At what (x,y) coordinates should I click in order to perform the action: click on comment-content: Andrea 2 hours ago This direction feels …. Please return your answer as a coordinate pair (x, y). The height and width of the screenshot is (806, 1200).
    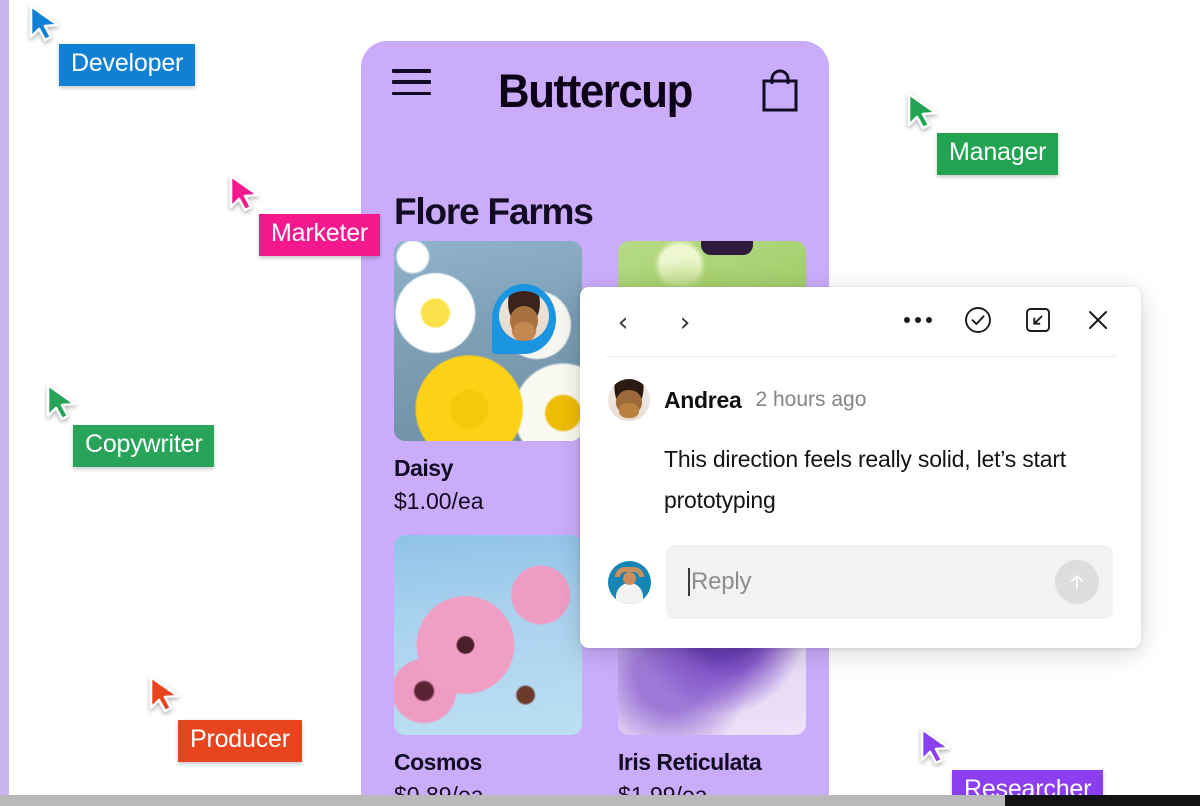
    Looking at the image, I should click on (860, 439).